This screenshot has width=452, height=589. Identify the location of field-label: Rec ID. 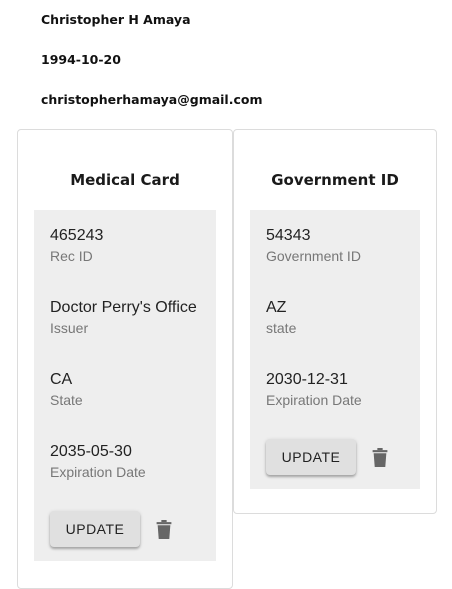
(71, 256).